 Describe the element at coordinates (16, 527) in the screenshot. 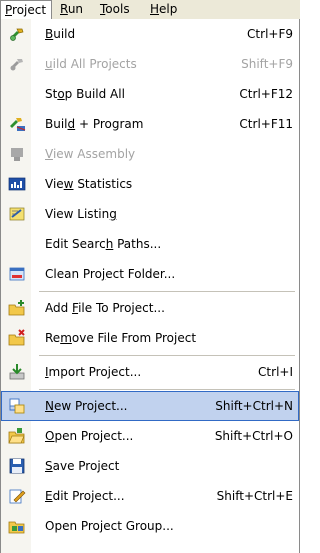

I see `open-project-group-icon` at that location.